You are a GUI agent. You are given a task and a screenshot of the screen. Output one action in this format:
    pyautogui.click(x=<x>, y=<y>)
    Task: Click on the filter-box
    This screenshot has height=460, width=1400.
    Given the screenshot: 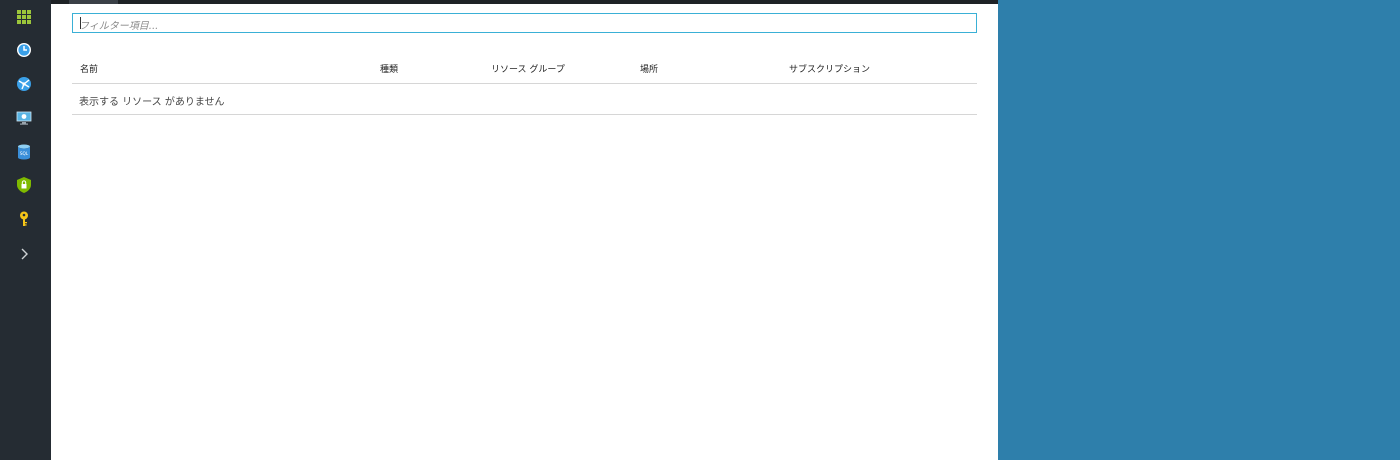 What is the action you would take?
    pyautogui.click(x=524, y=24)
    